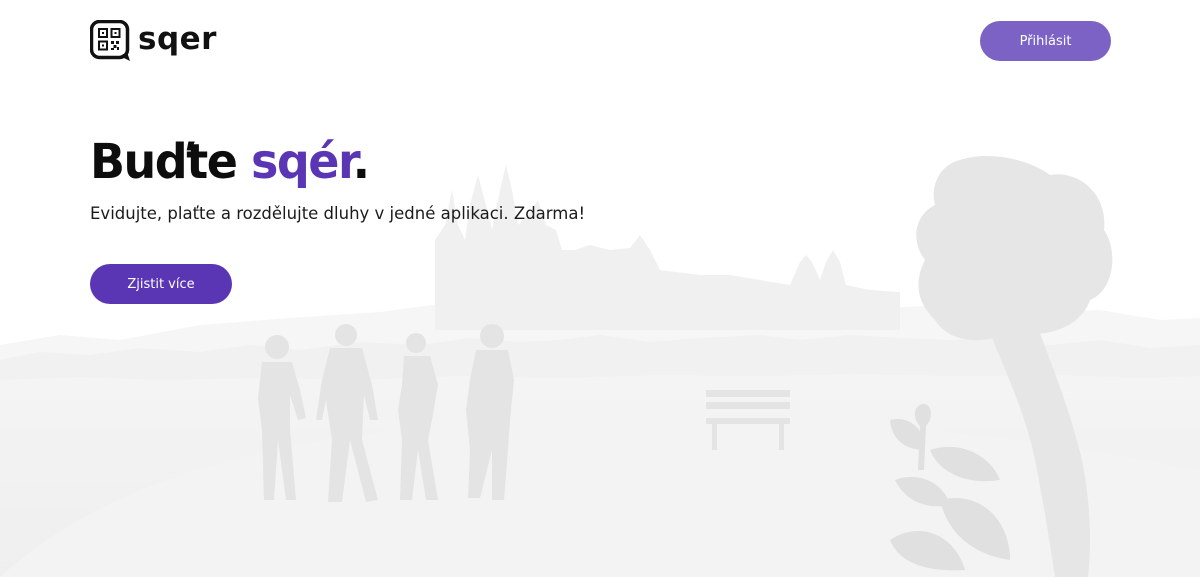  Describe the element at coordinates (1045, 41) in the screenshot. I see `login-button: Přihlásit` at that location.